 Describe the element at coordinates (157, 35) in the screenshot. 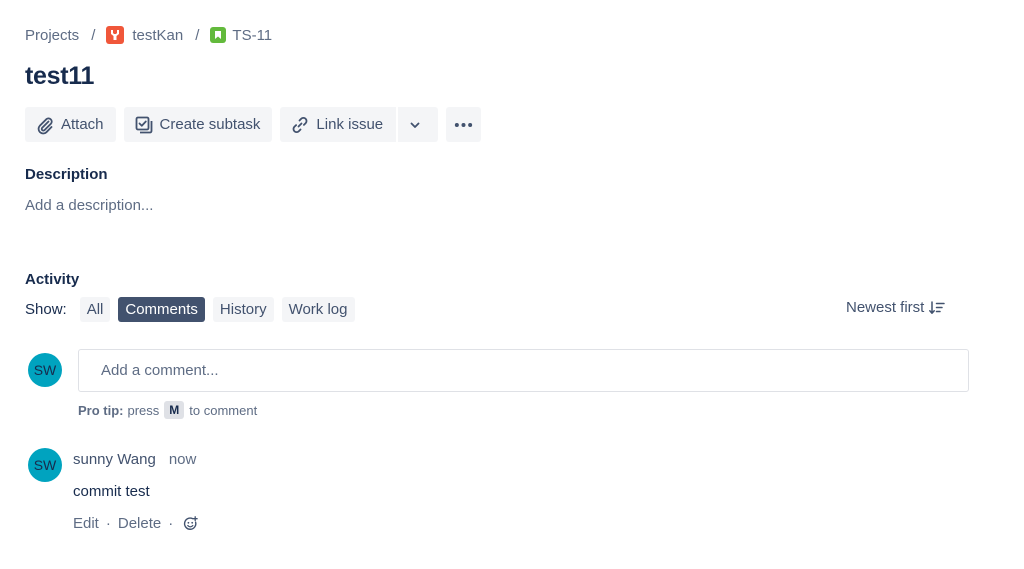

I see `breadcrumb-project: testKan` at that location.